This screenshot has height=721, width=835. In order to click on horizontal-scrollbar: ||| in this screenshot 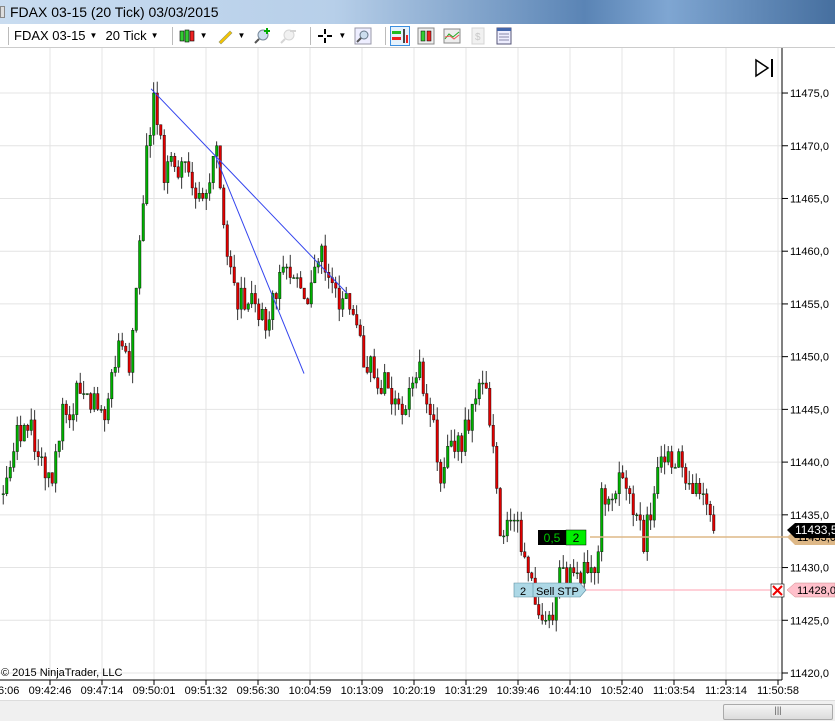, I will do `click(417, 710)`.